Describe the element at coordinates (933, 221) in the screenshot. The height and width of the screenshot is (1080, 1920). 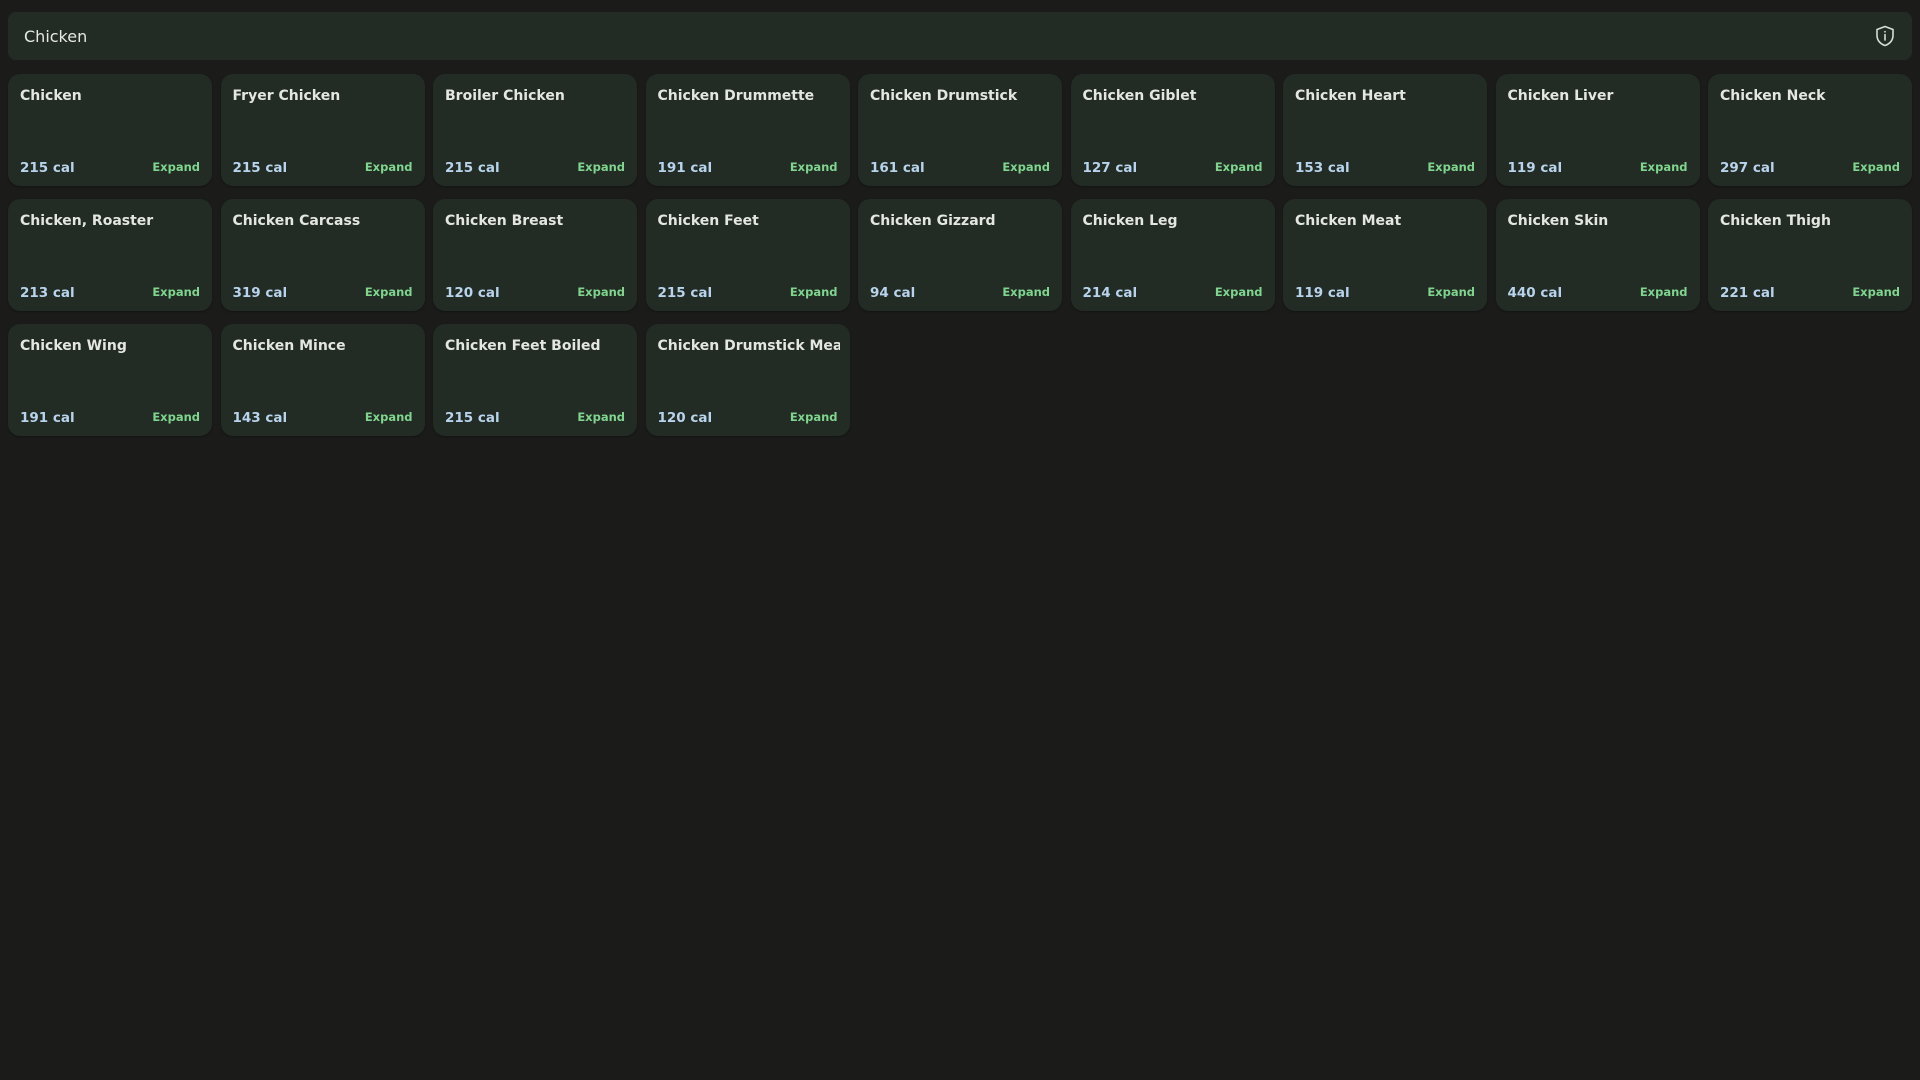
I see `food-name: Chicken Gizzard` at that location.